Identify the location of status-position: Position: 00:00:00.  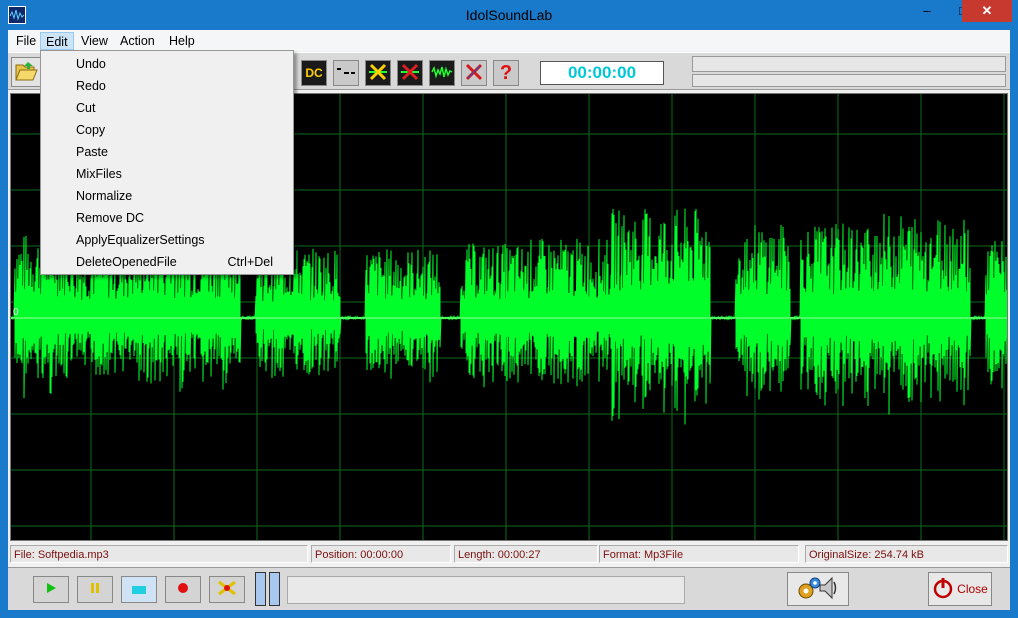
(381, 554).